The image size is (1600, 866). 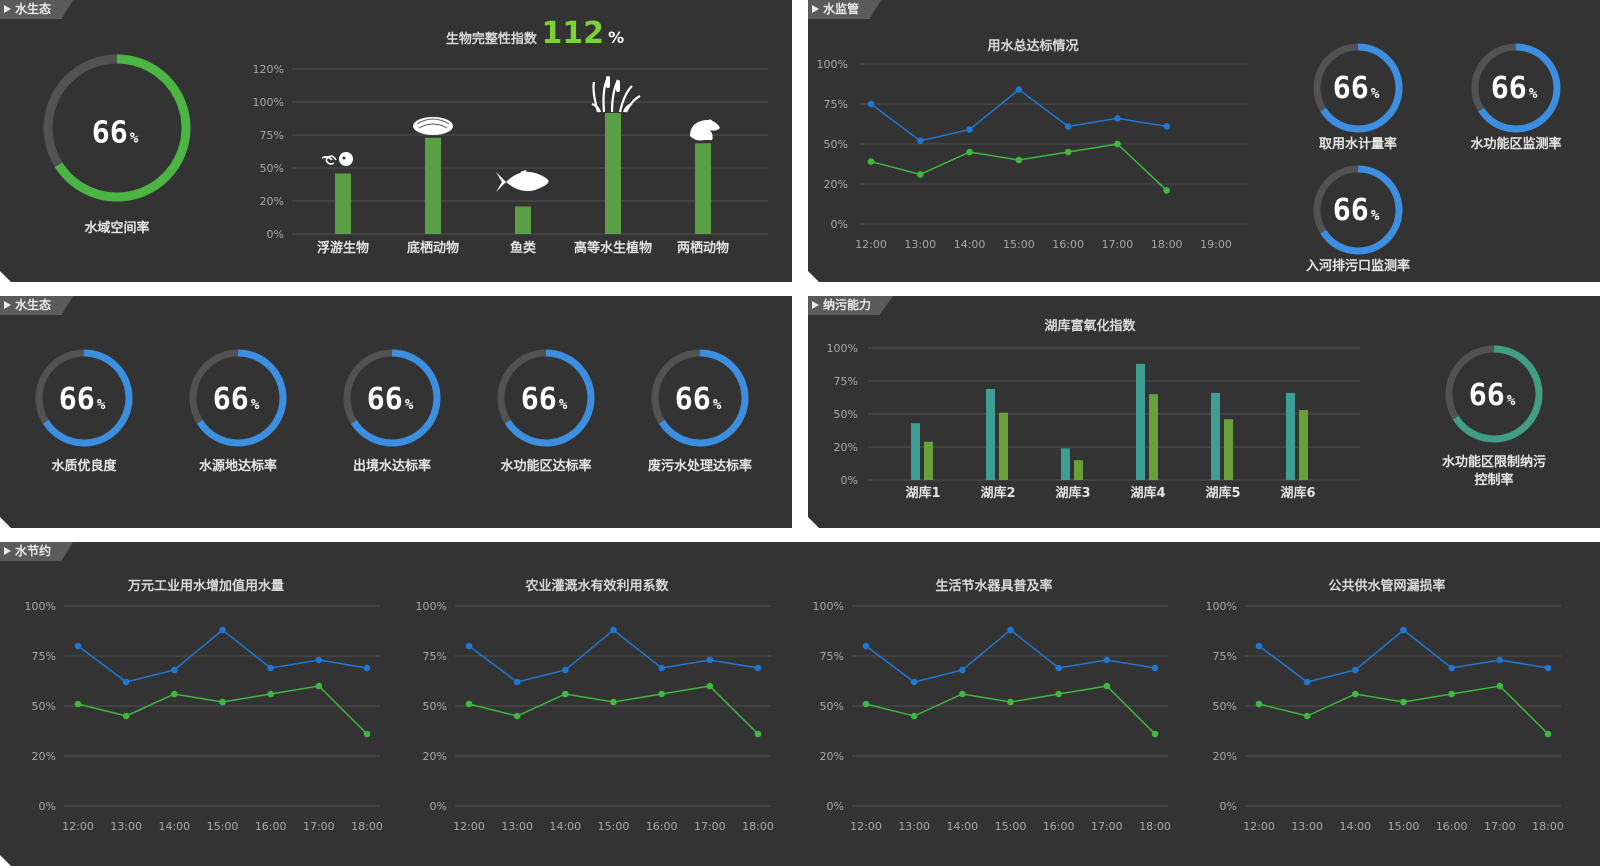 What do you see at coordinates (616, 37) in the screenshot?
I see `bio-index-unit: %` at bounding box center [616, 37].